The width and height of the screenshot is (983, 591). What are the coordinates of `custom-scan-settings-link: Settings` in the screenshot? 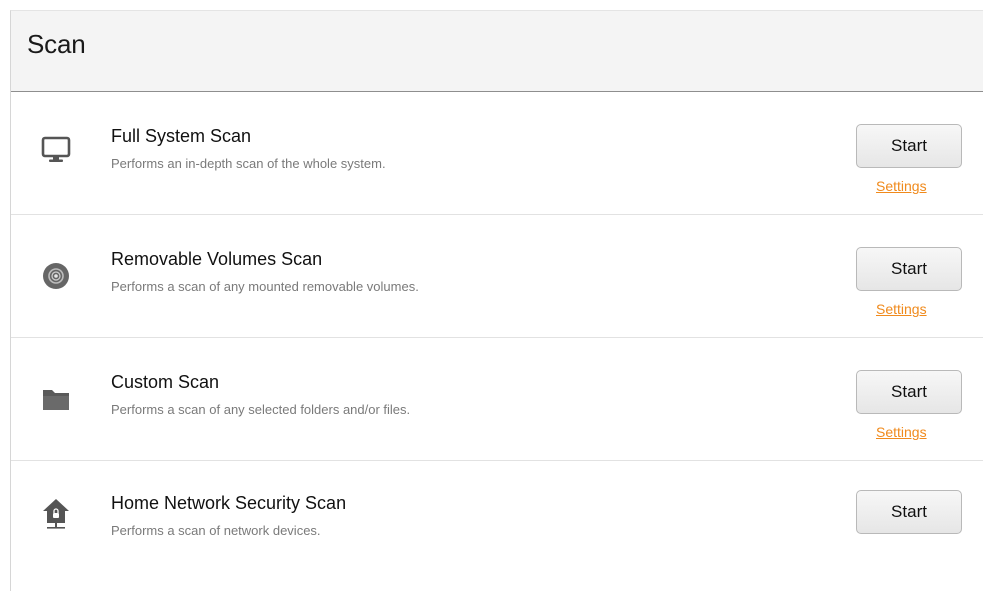 It's located at (901, 432).